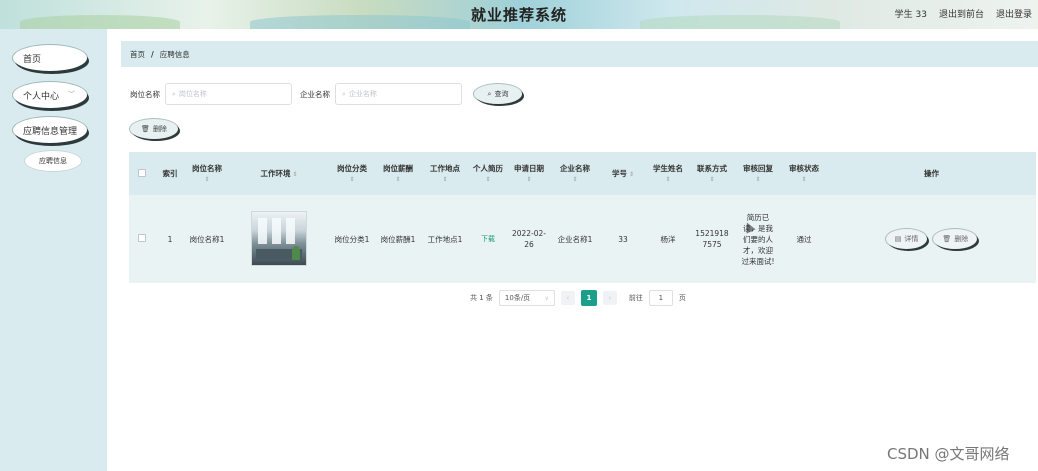 This screenshot has height=471, width=1038. Describe the element at coordinates (910, 15) in the screenshot. I see `current-user: 学生 33` at that location.